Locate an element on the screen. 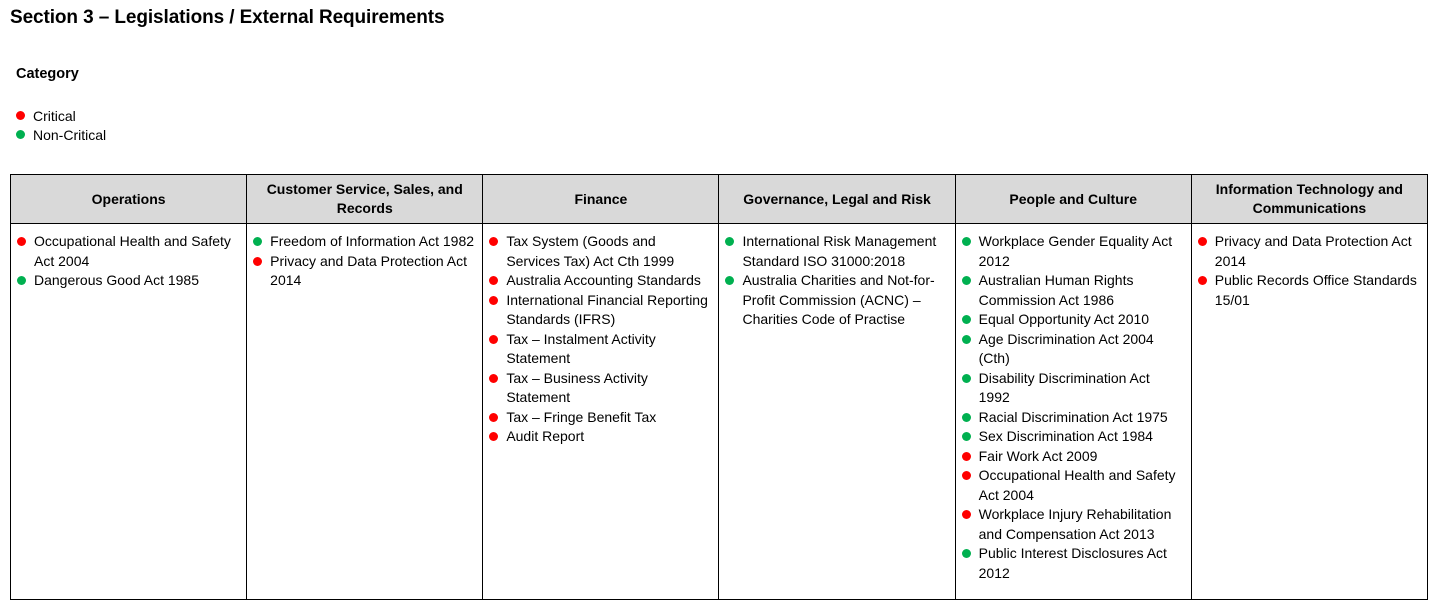 Image resolution: width=1437 pixels, height=611 pixels. legislation-item: Age Discrimination Act 2004 (Cth) is located at coordinates (1073, 349).